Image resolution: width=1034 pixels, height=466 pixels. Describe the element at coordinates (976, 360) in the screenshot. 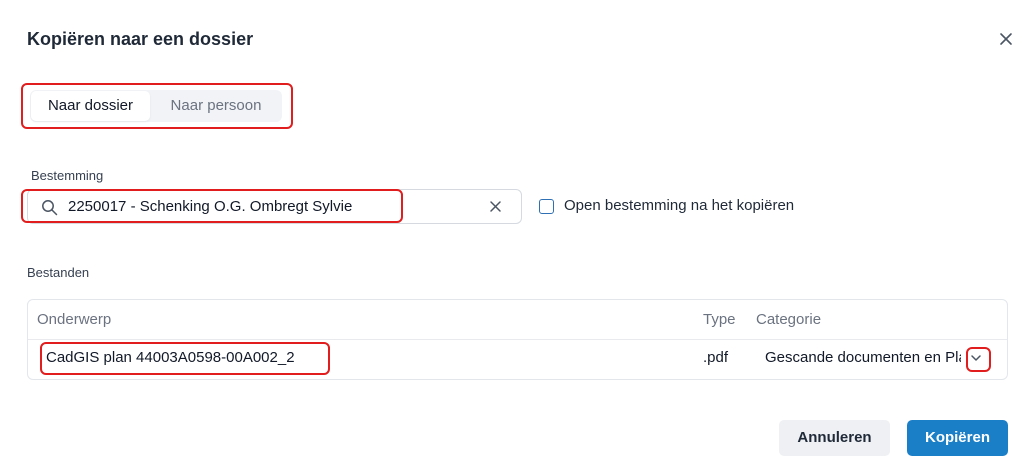

I see `chevron-down-icon` at that location.